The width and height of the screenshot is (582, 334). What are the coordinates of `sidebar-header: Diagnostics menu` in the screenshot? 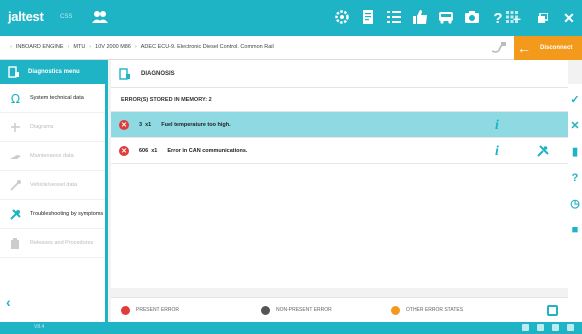 It's located at (52, 72).